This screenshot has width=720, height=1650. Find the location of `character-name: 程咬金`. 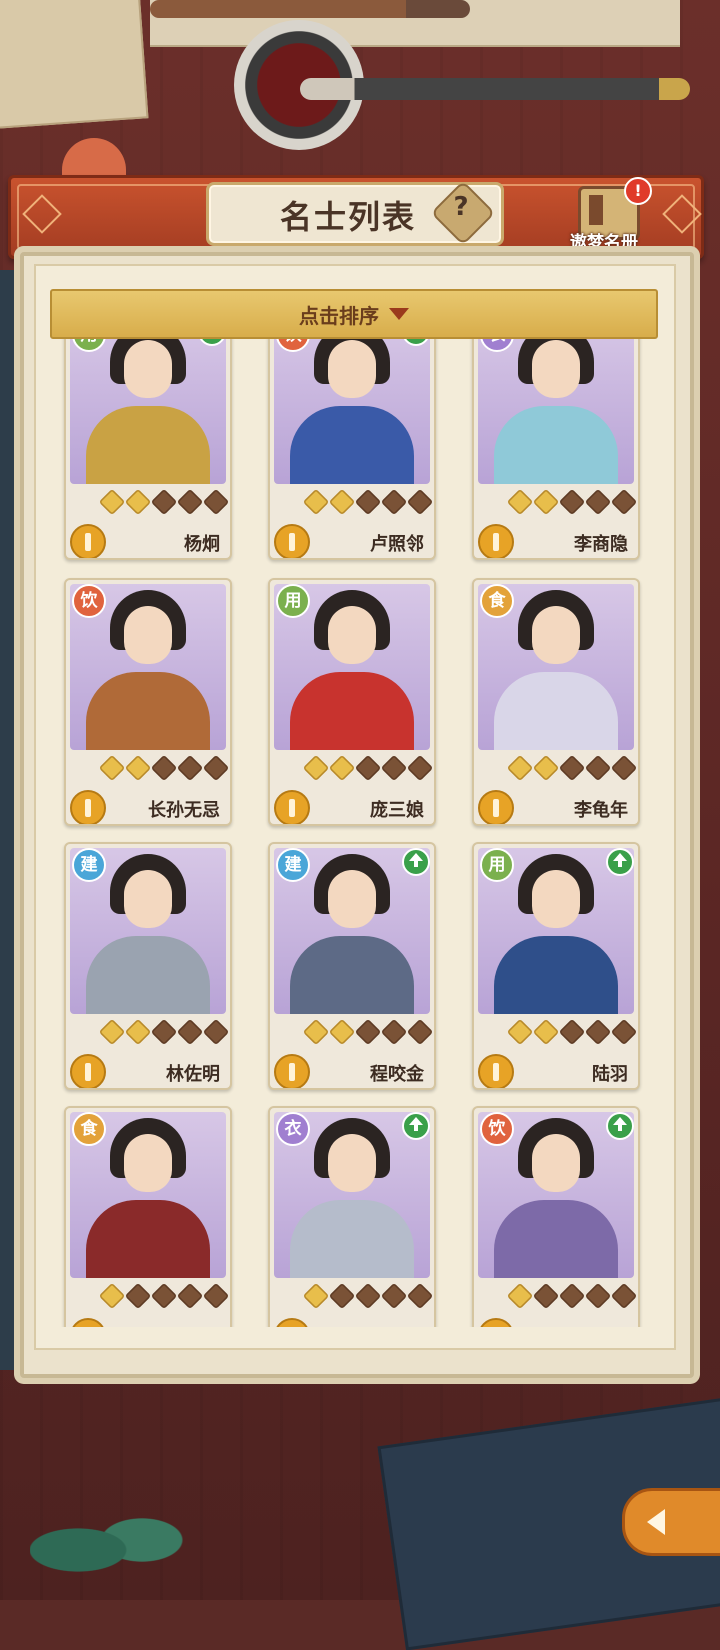

character-name: 程咬金 is located at coordinates (397, 1074).